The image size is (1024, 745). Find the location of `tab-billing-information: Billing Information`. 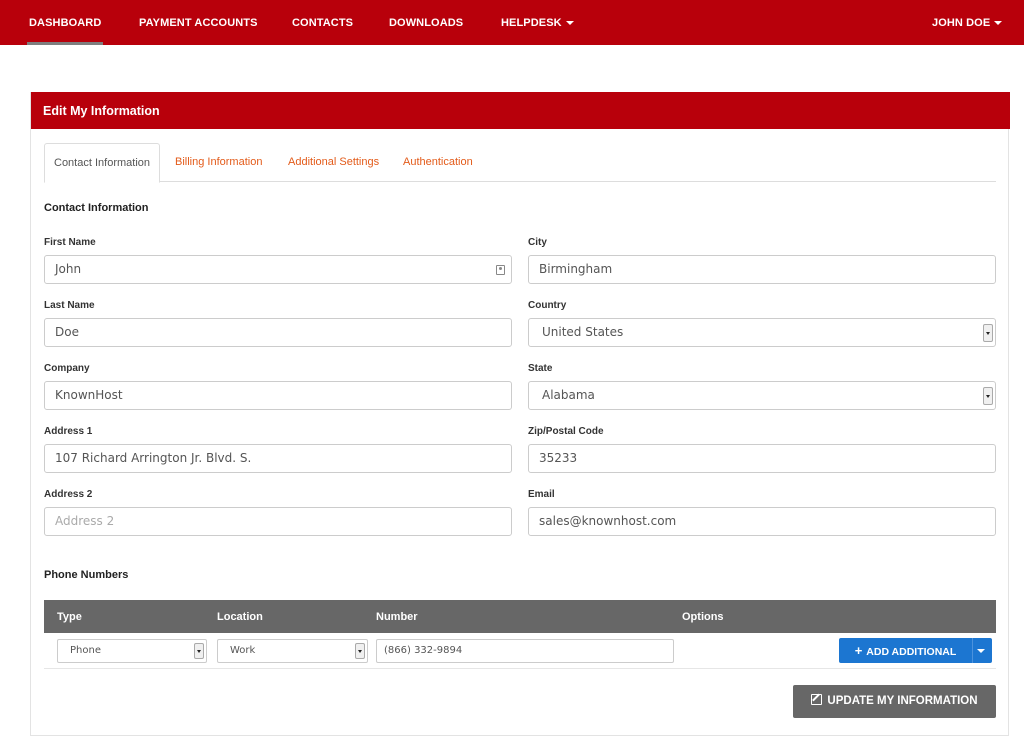

tab-billing-information: Billing Information is located at coordinates (218, 162).